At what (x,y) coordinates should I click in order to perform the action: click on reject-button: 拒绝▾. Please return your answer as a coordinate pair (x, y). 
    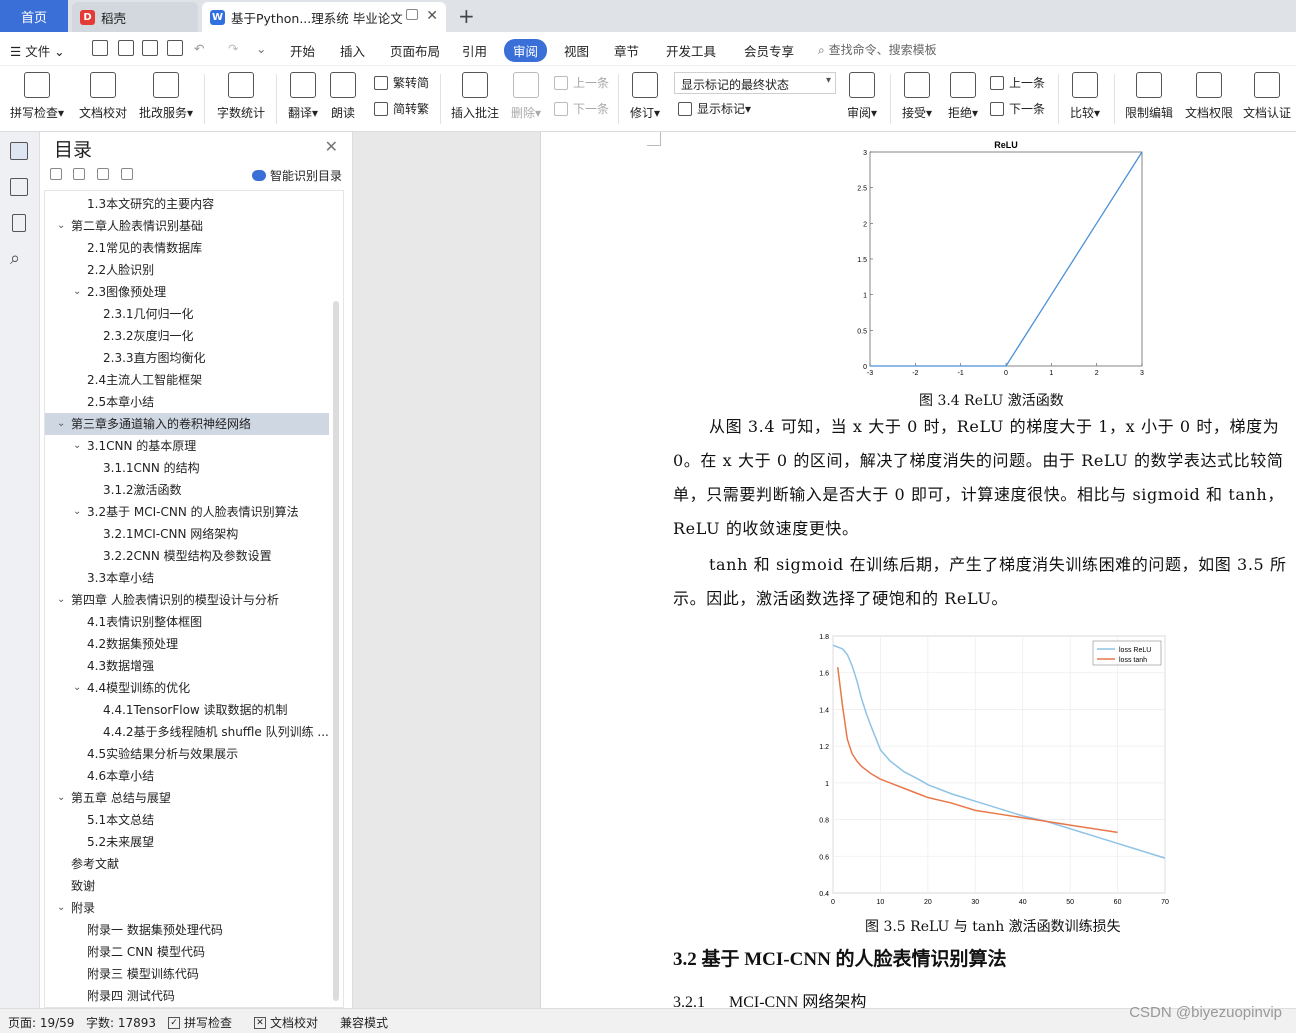
    Looking at the image, I should click on (963, 95).